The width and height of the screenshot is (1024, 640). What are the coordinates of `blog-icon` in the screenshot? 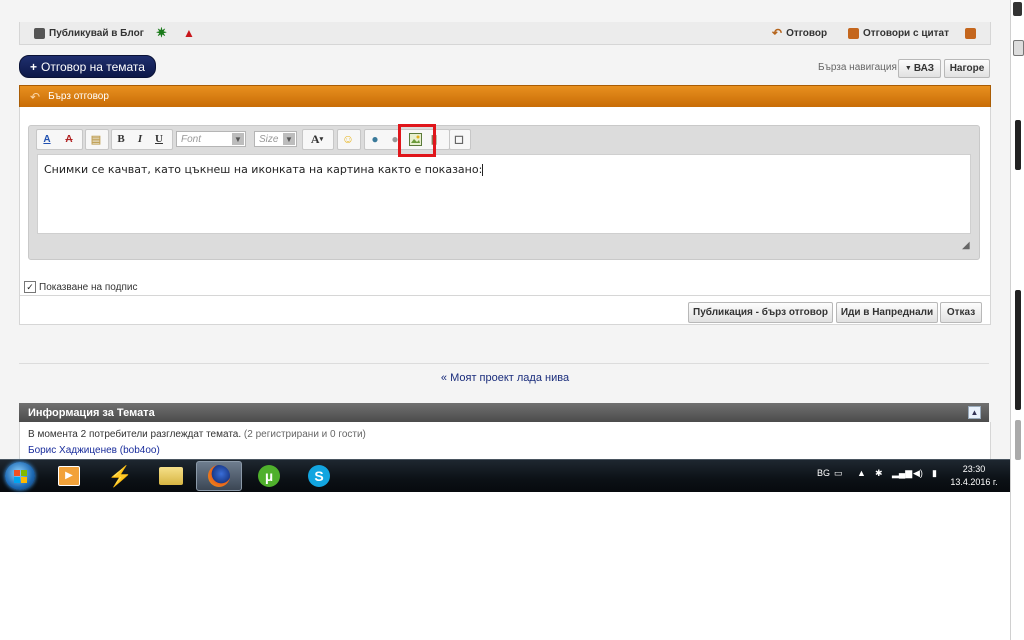 It's located at (39, 33).